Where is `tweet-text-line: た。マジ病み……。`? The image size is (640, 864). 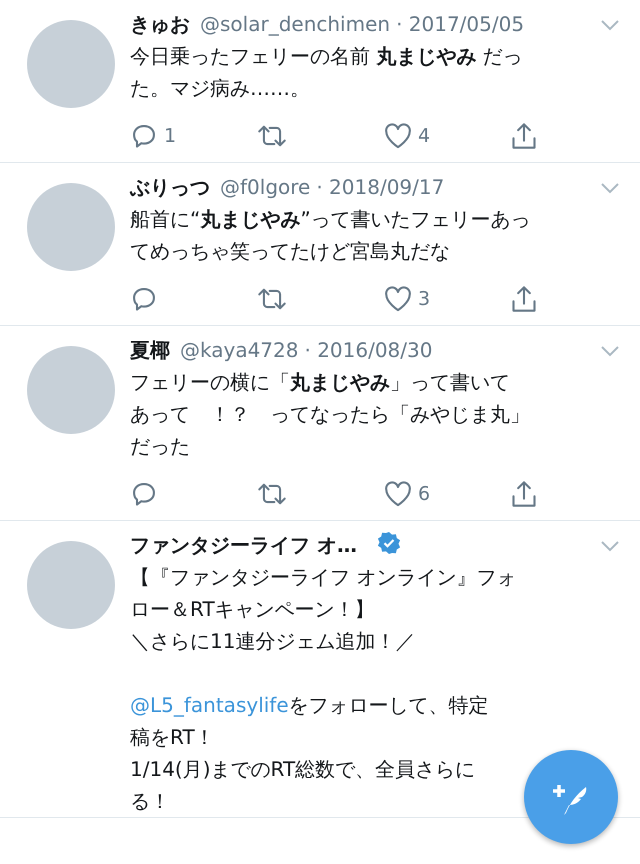
tweet-text-line: た。マジ病み……。 is located at coordinates (220, 88).